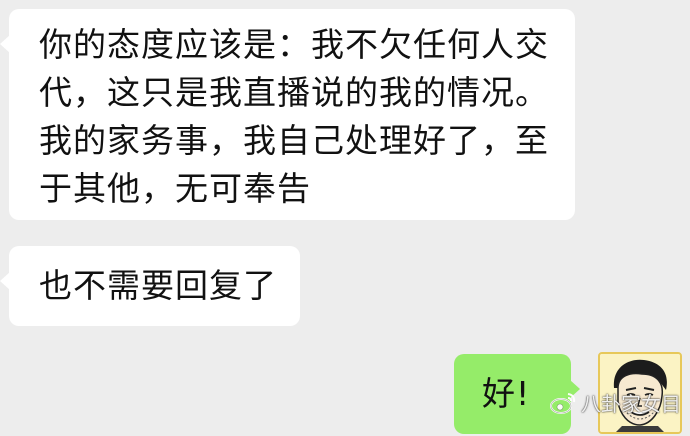  I want to click on weibo-icon, so click(563, 403).